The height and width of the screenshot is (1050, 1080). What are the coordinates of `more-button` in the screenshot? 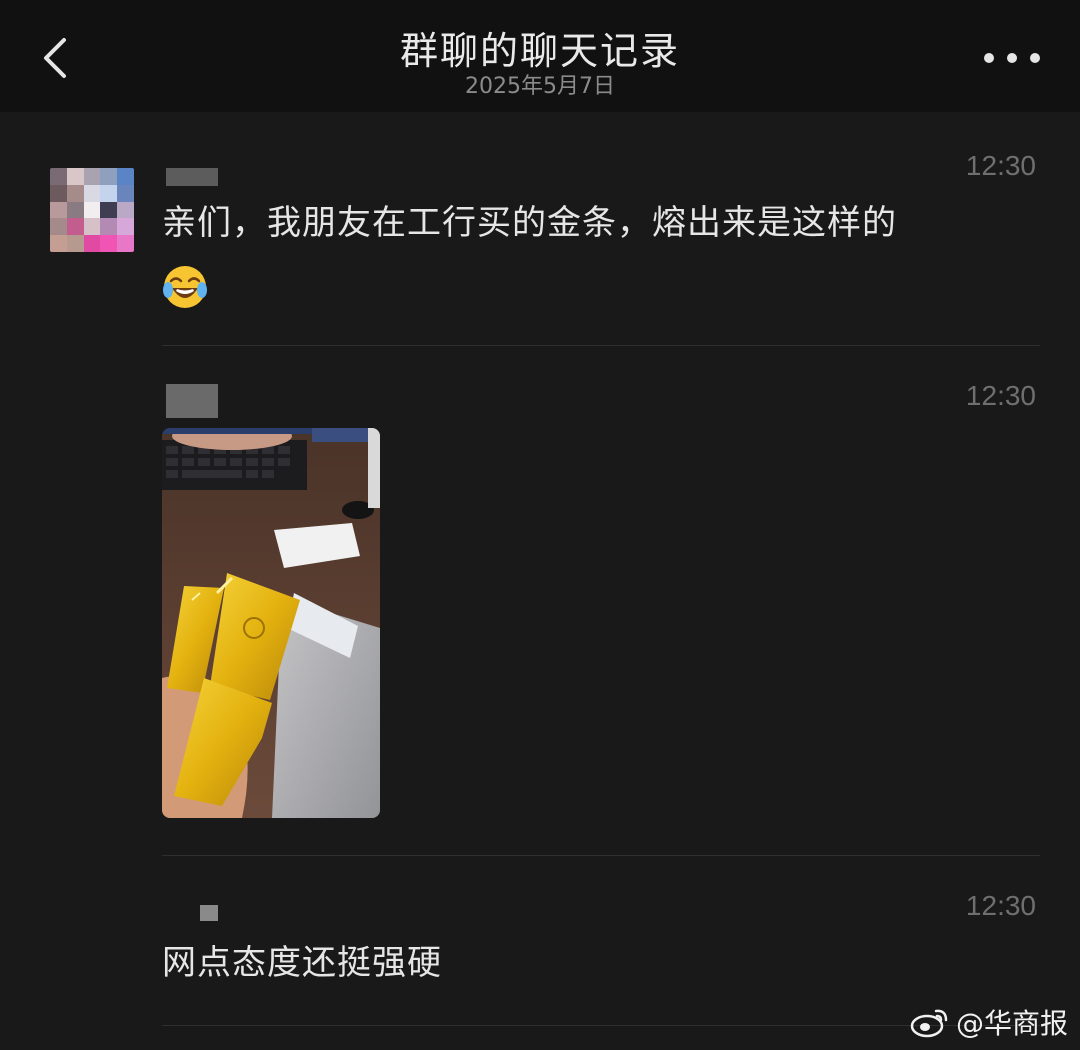 It's located at (1012, 58).